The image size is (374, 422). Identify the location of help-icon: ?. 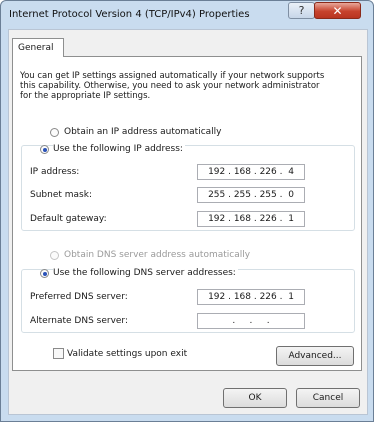
(301, 10).